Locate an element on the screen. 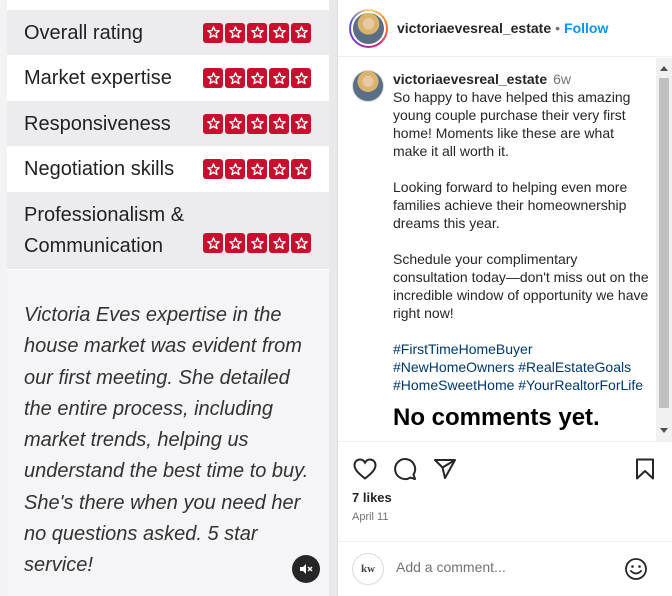 The width and height of the screenshot is (672, 596). rating-label: Market expertise is located at coordinates (98, 78).